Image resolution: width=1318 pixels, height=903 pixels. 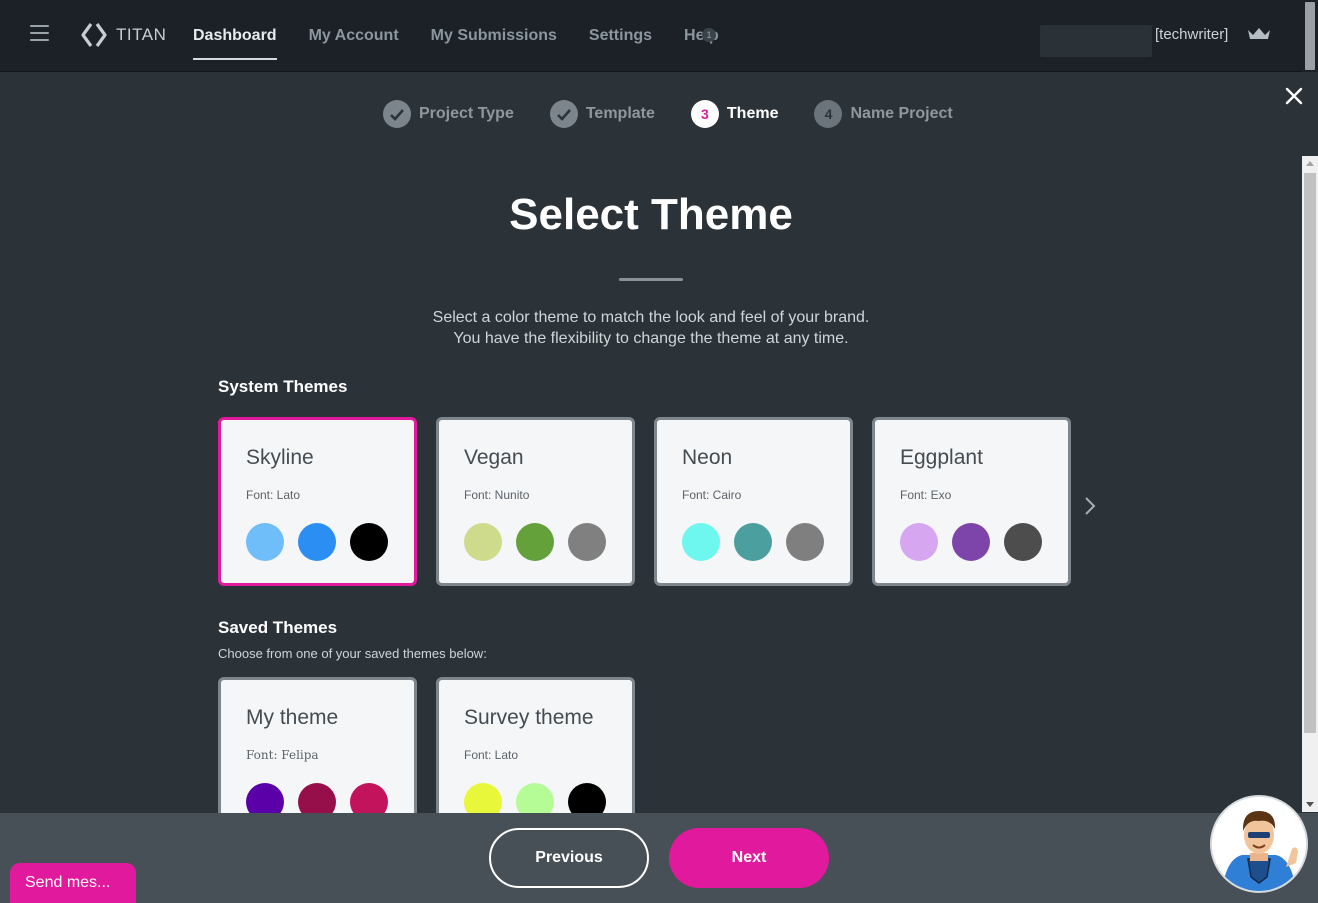 I want to click on hamburger-icon, so click(x=39, y=33).